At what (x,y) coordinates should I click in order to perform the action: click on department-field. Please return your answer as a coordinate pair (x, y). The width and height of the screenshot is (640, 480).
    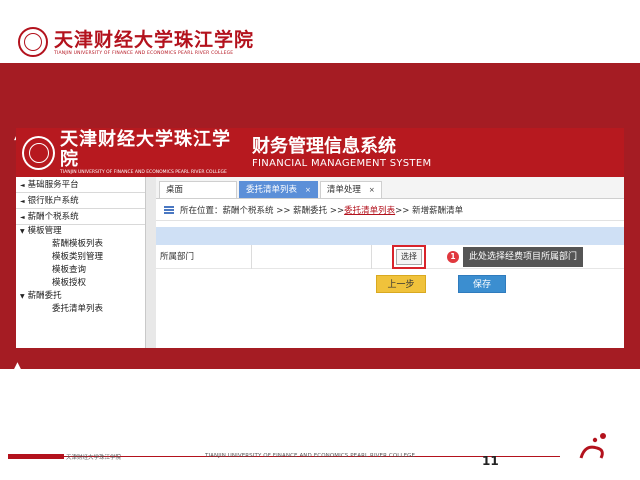
    Looking at the image, I should click on (312, 256).